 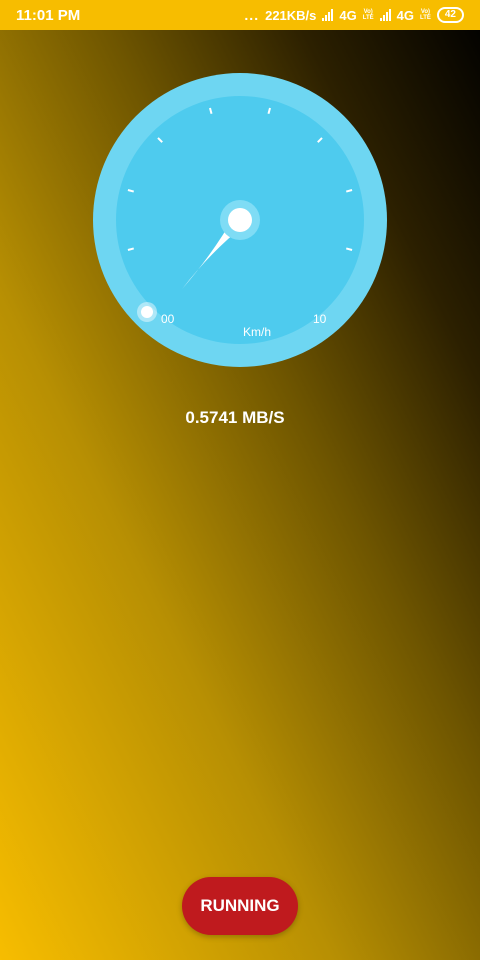 I want to click on network-type-2: 4G, so click(x=405, y=15).